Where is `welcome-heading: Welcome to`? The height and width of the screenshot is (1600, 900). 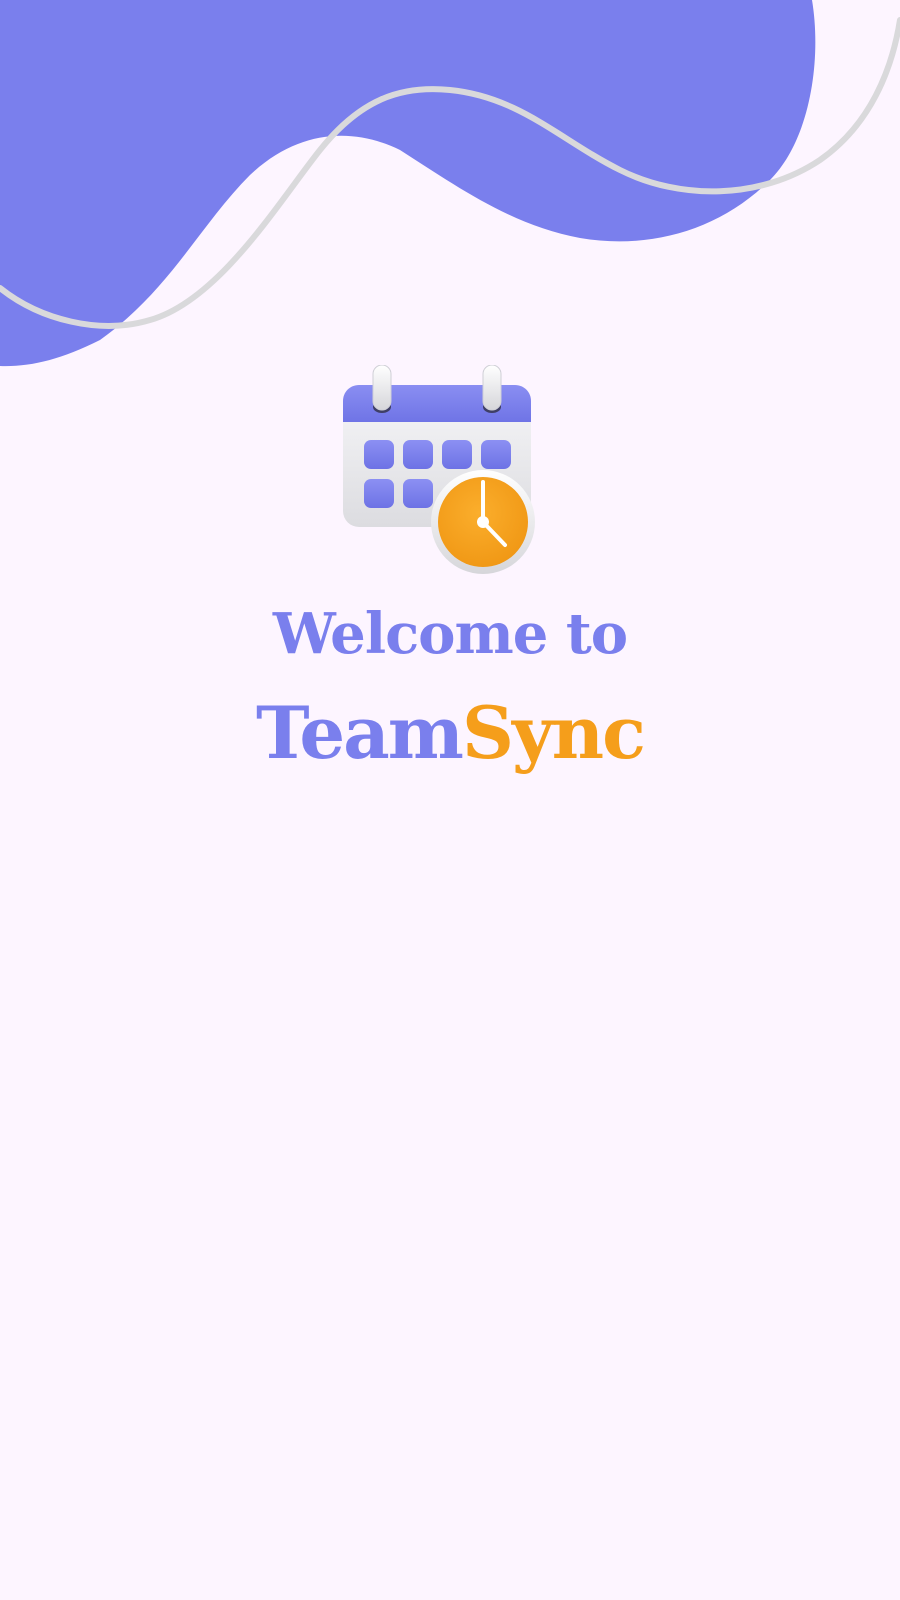 welcome-heading: Welcome to is located at coordinates (450, 634).